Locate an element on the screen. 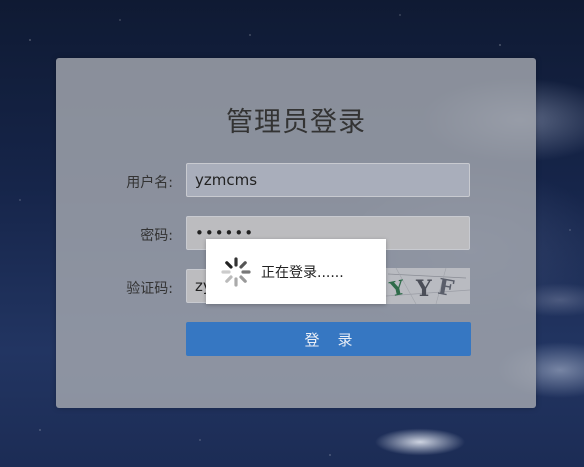  login-title: 管理员登录 is located at coordinates (296, 122).